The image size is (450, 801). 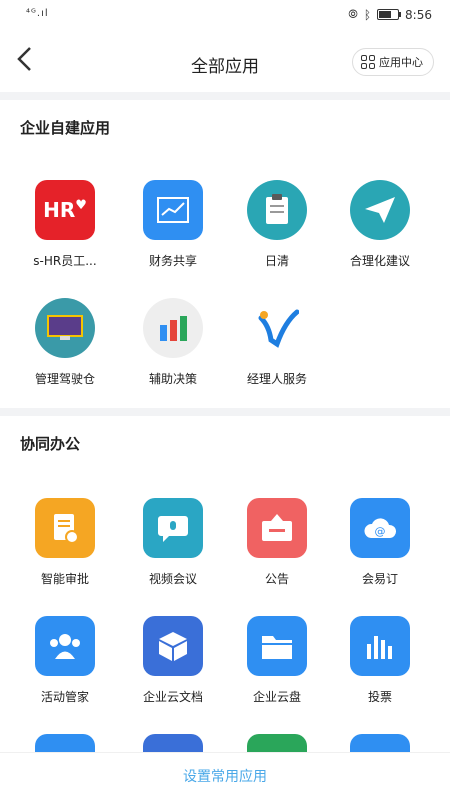 What do you see at coordinates (385, 14) in the screenshot?
I see `battery-level` at bounding box center [385, 14].